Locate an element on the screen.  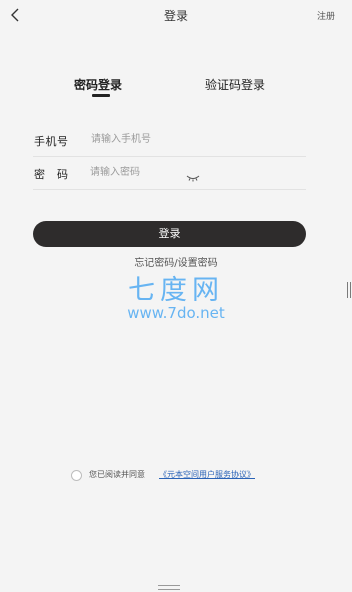
agreement-text: 您已阅读并同意 is located at coordinates (117, 474).